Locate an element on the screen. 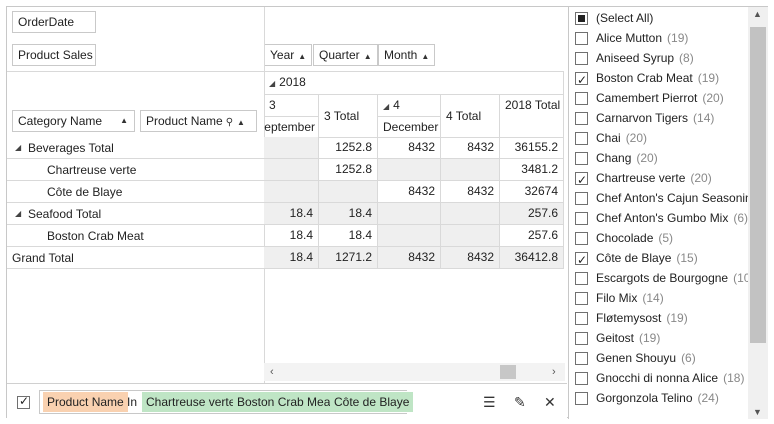 Image resolution: width=774 pixels, height=424 pixels. filter-value-item: Chef Anton's Cajun Seasoning is located at coordinates (660, 198).